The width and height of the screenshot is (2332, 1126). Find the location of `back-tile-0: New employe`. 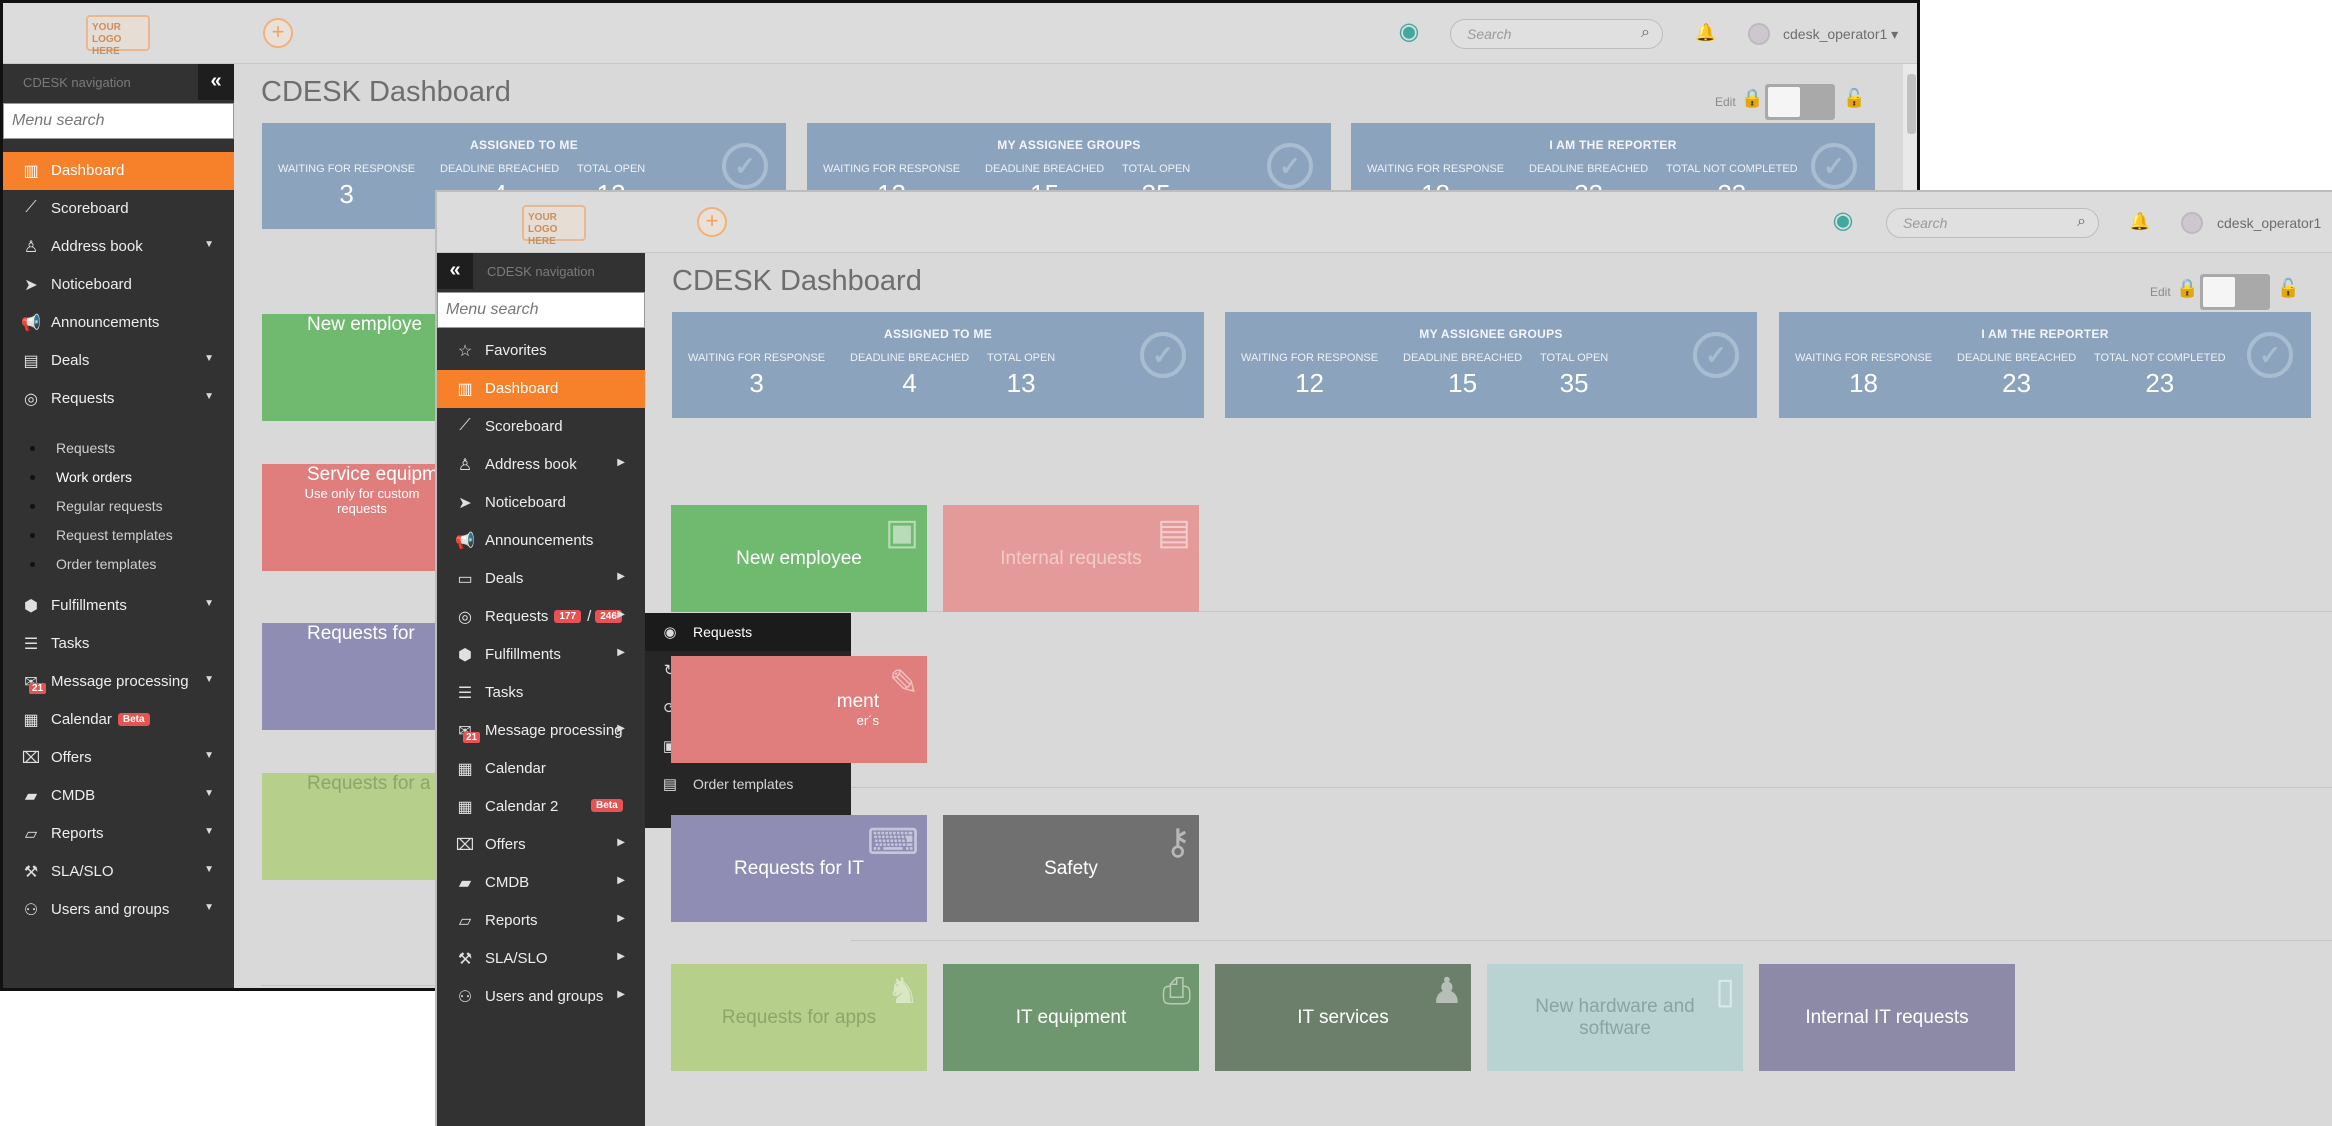

back-tile-0: New employe is located at coordinates (352, 367).